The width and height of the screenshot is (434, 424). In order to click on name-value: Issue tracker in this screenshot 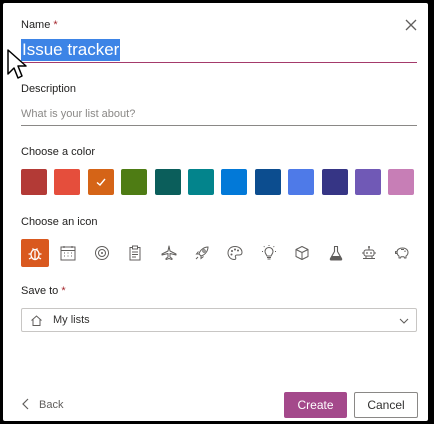, I will do `click(71, 50)`.